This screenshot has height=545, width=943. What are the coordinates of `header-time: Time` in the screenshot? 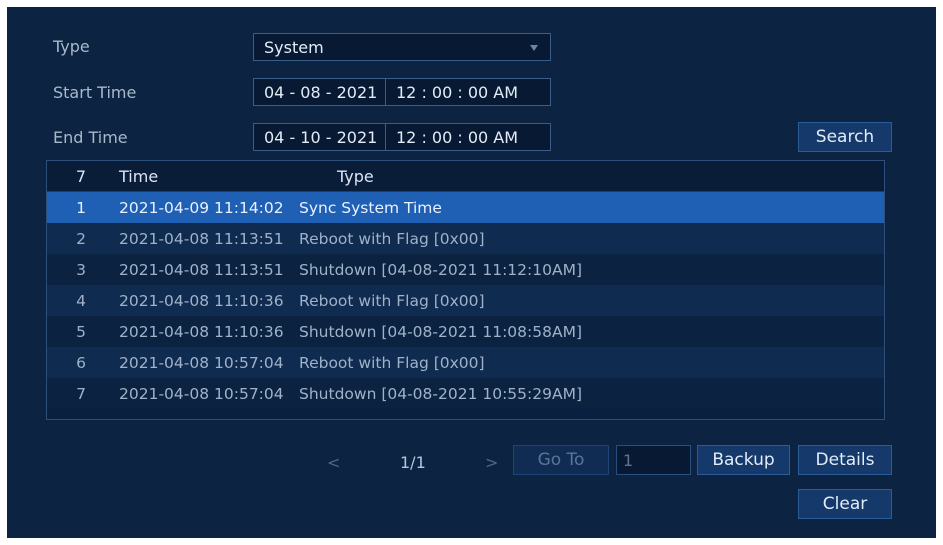 It's located at (139, 176).